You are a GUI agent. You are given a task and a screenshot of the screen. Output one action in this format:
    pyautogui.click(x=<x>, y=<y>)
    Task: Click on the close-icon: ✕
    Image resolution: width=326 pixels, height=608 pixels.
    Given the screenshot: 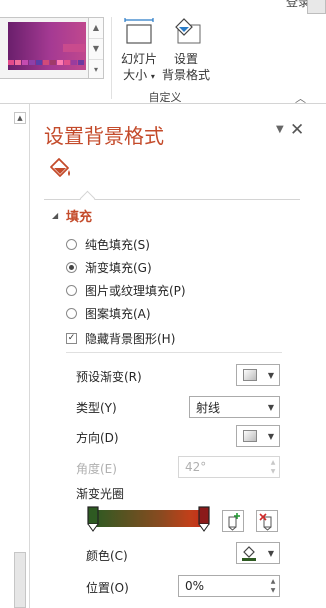 What is the action you would take?
    pyautogui.click(x=297, y=130)
    